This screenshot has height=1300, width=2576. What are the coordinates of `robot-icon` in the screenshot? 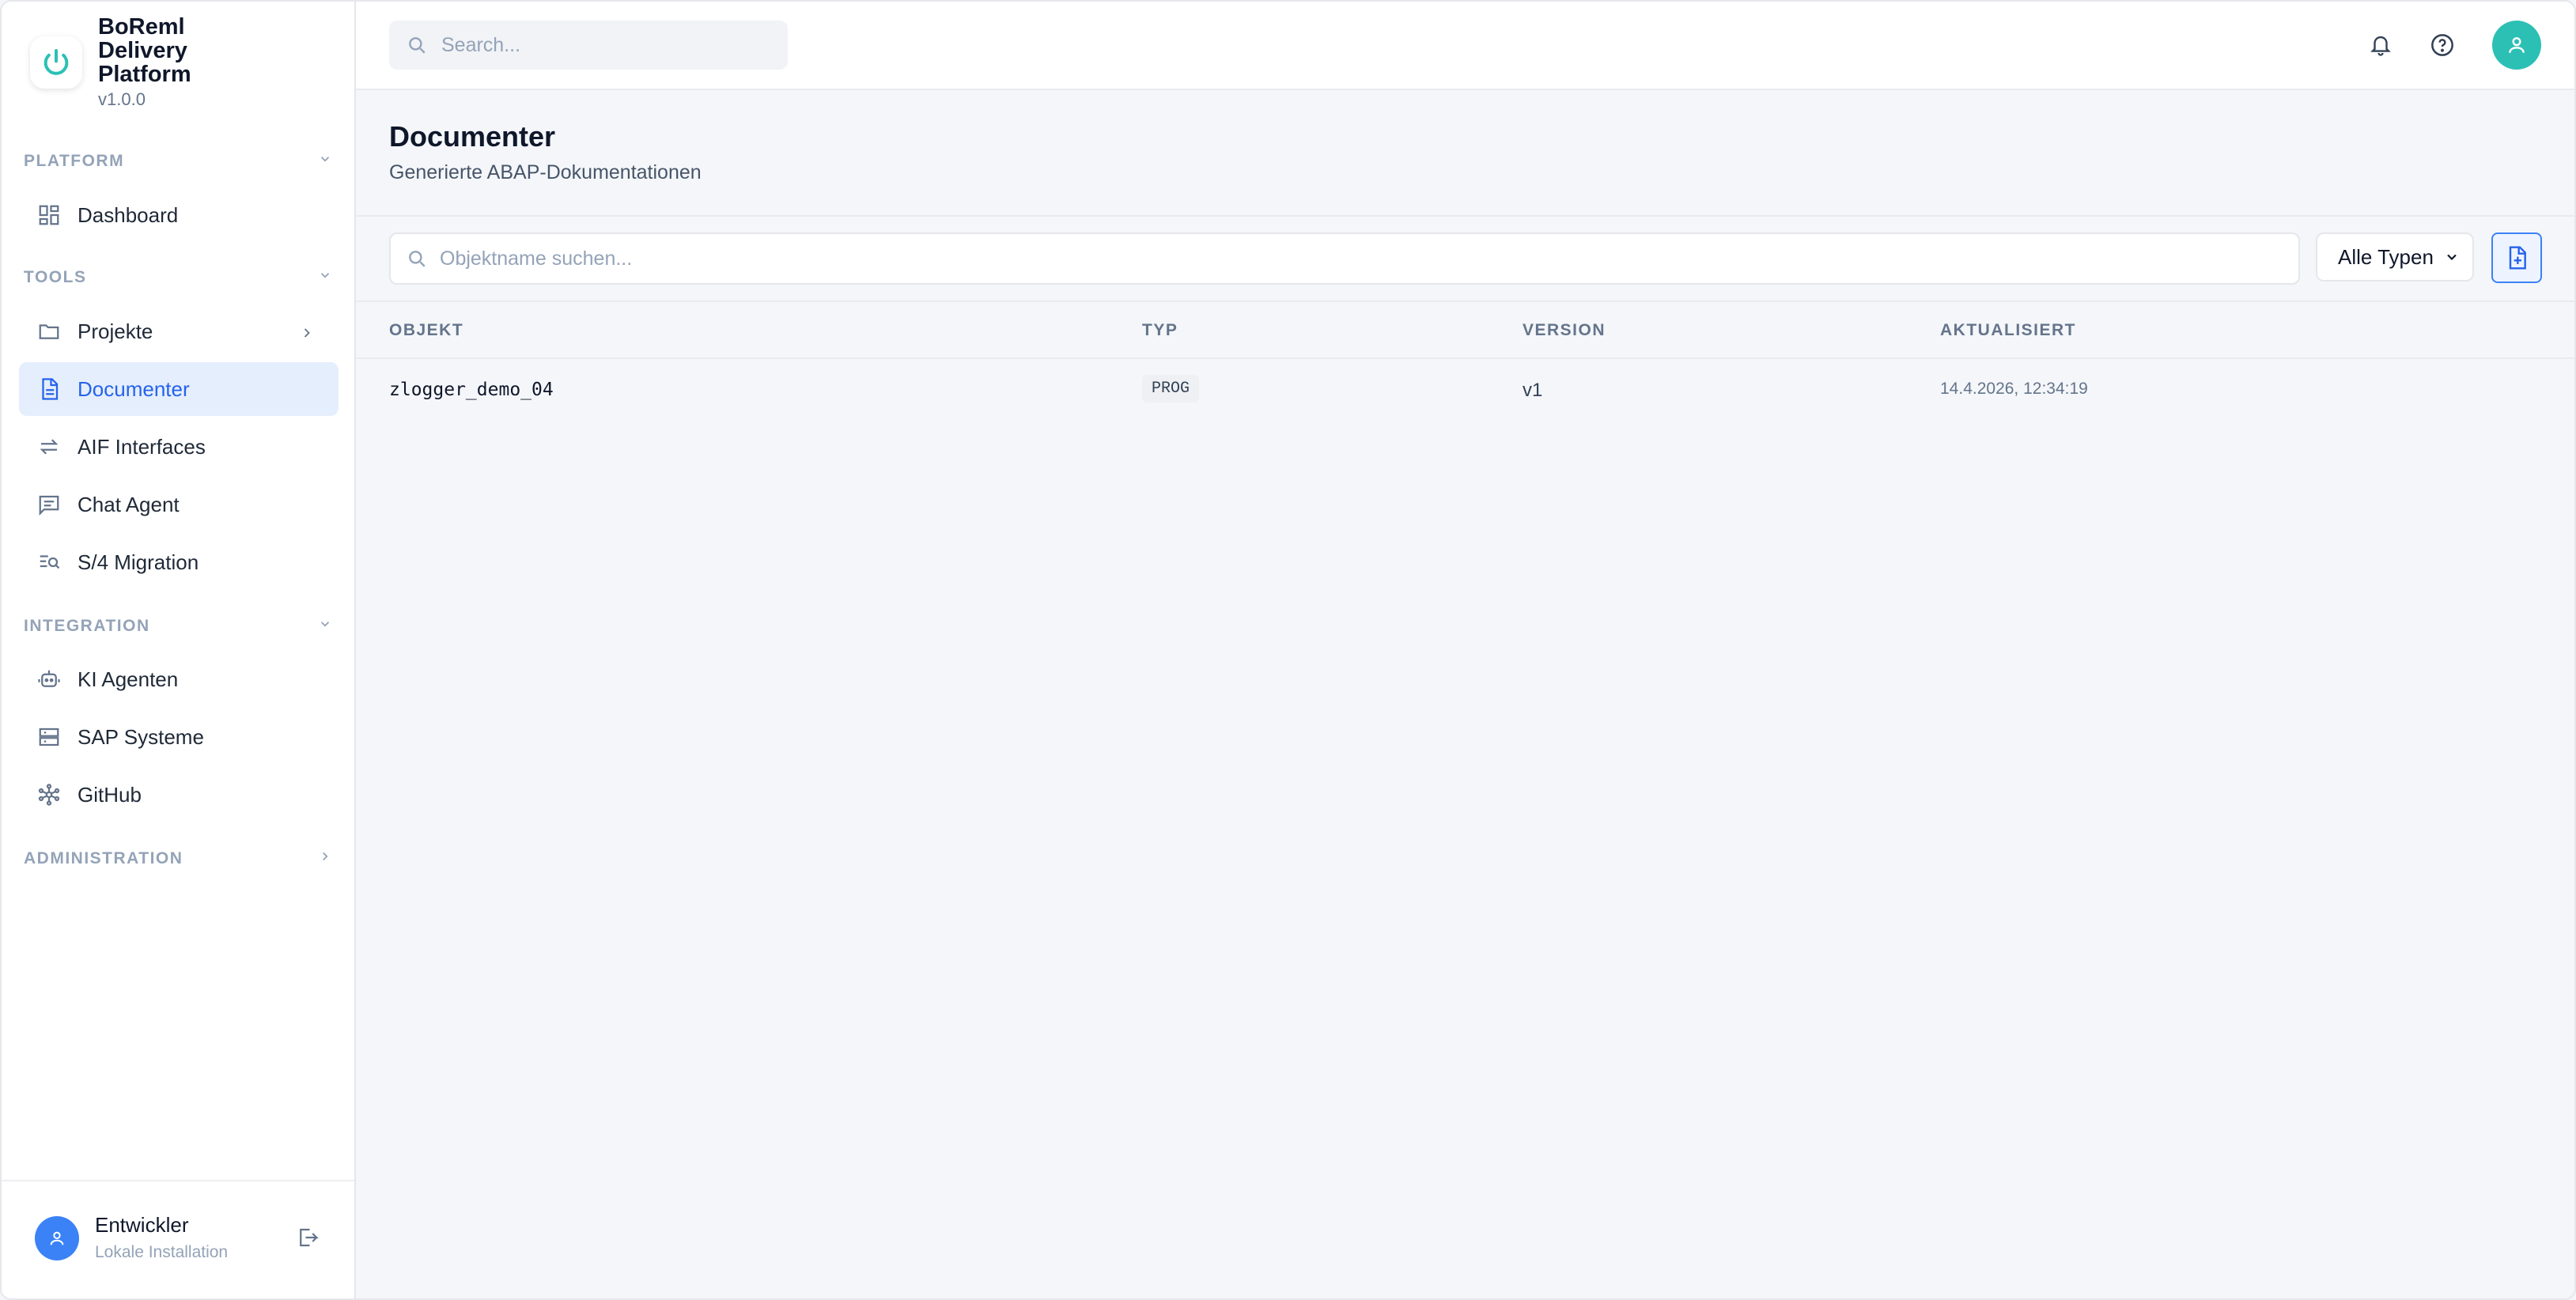 It's located at (49, 679).